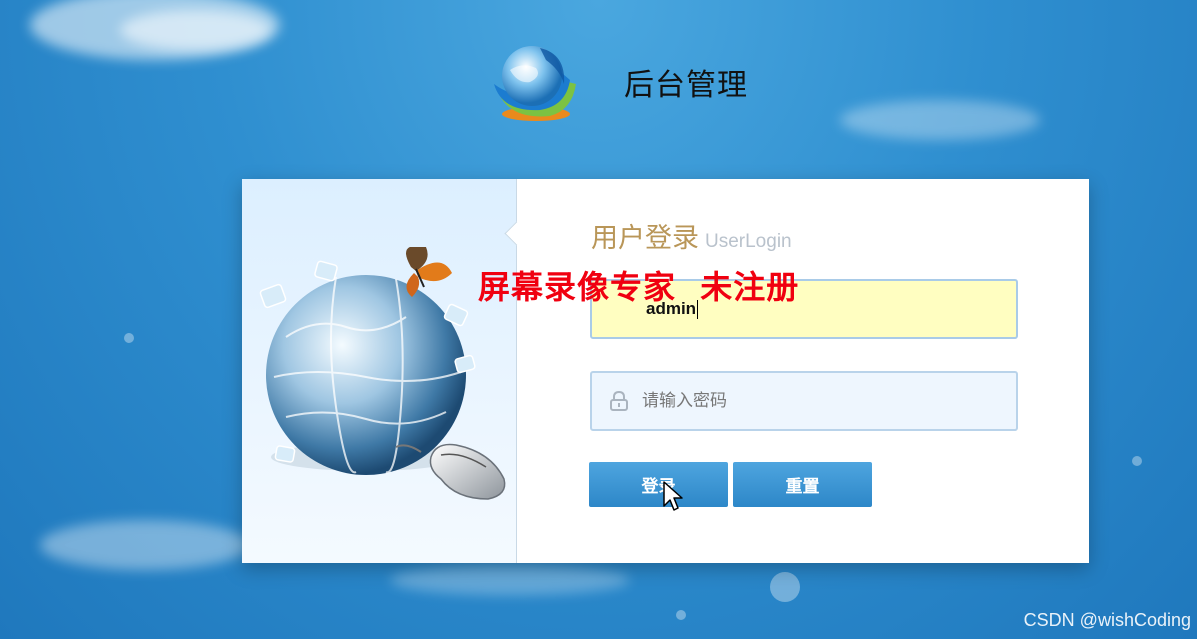 The image size is (1197, 639). What do you see at coordinates (802, 484) in the screenshot?
I see `reset-button: 重置` at bounding box center [802, 484].